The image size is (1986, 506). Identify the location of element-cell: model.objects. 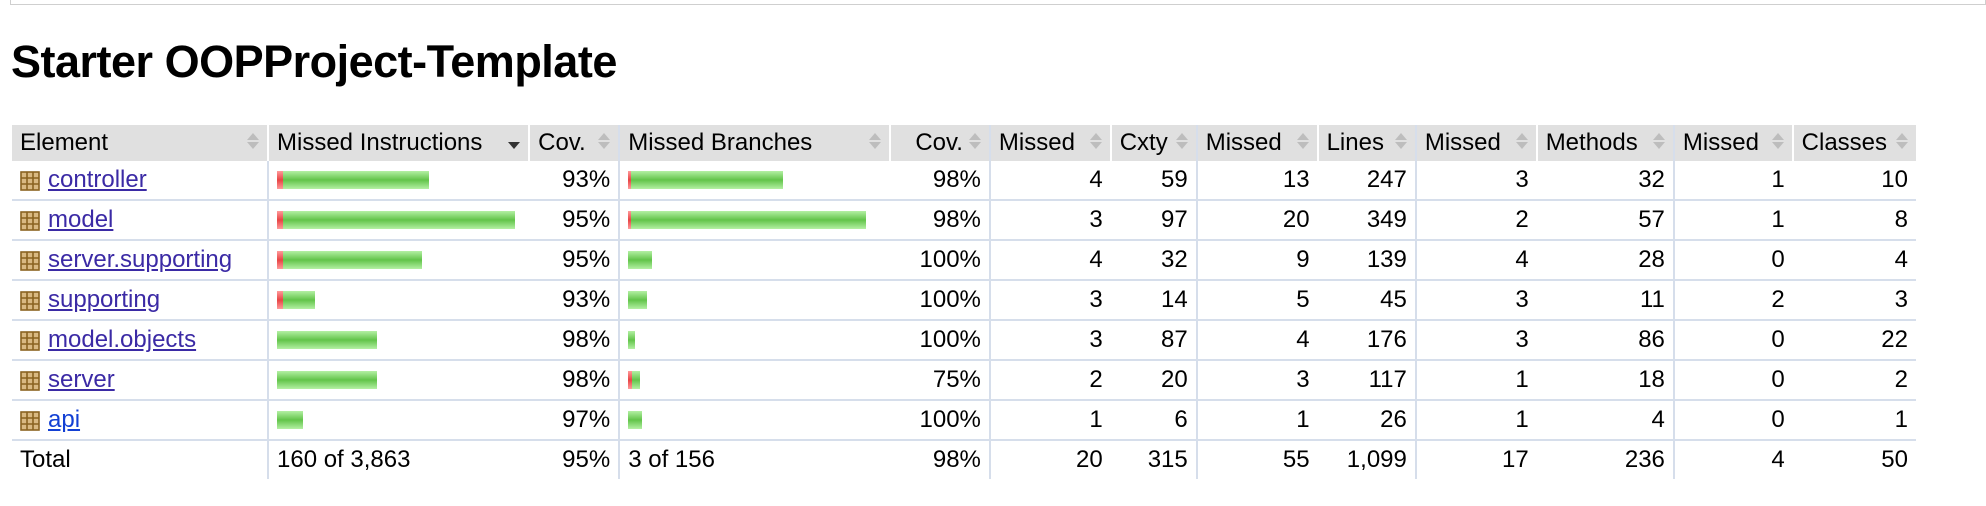
(140, 340).